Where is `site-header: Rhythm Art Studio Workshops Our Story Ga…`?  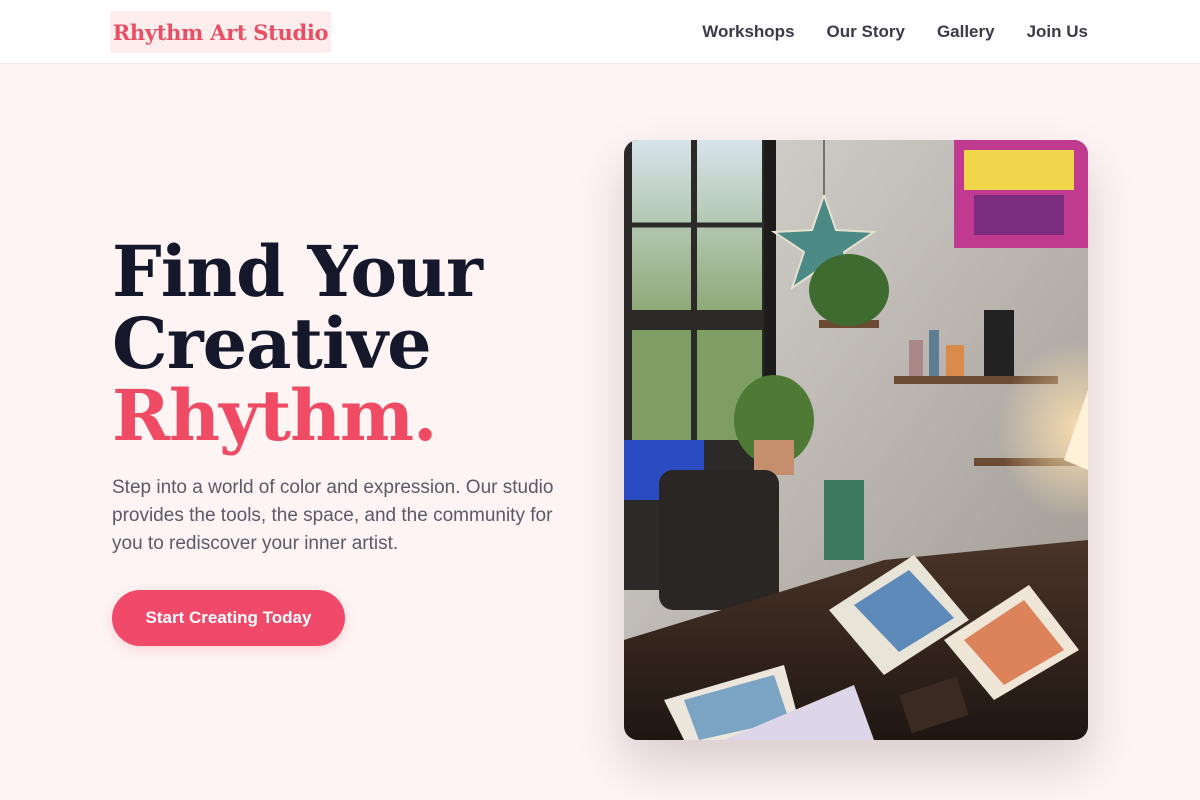 site-header: Rhythm Art Studio Workshops Our Story Ga… is located at coordinates (600, 32).